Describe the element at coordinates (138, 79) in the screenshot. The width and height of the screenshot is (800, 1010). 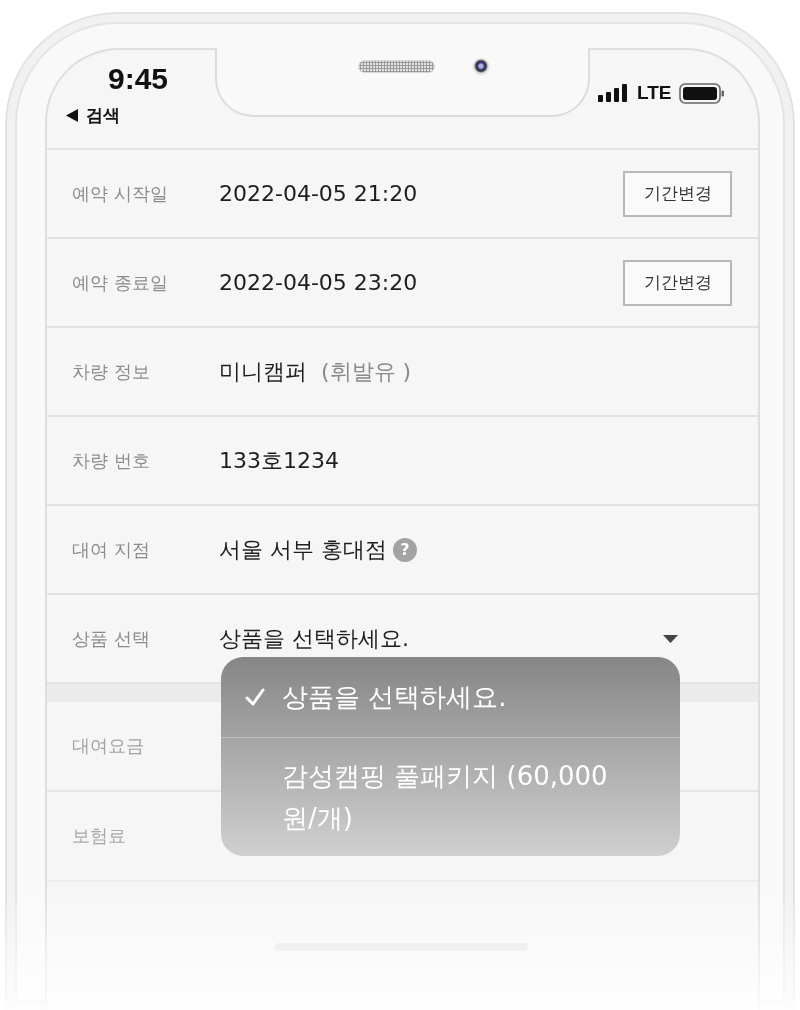
I see `status-time: 9:45` at that location.